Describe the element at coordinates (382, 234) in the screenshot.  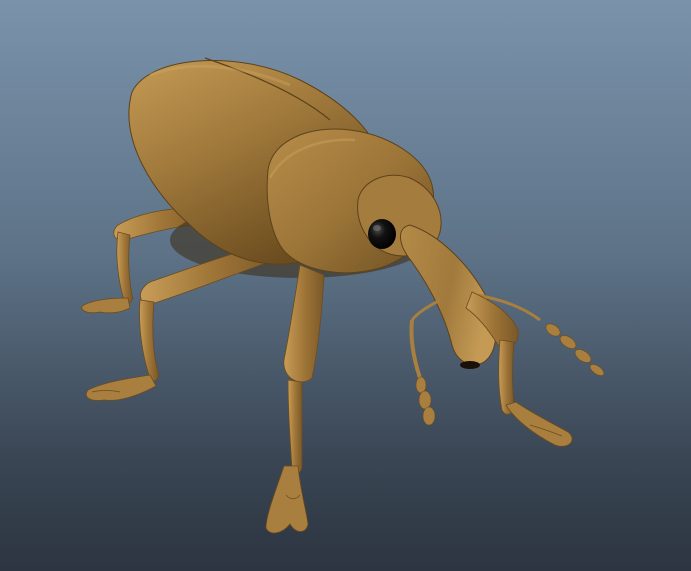
I see `eye-icon` at that location.